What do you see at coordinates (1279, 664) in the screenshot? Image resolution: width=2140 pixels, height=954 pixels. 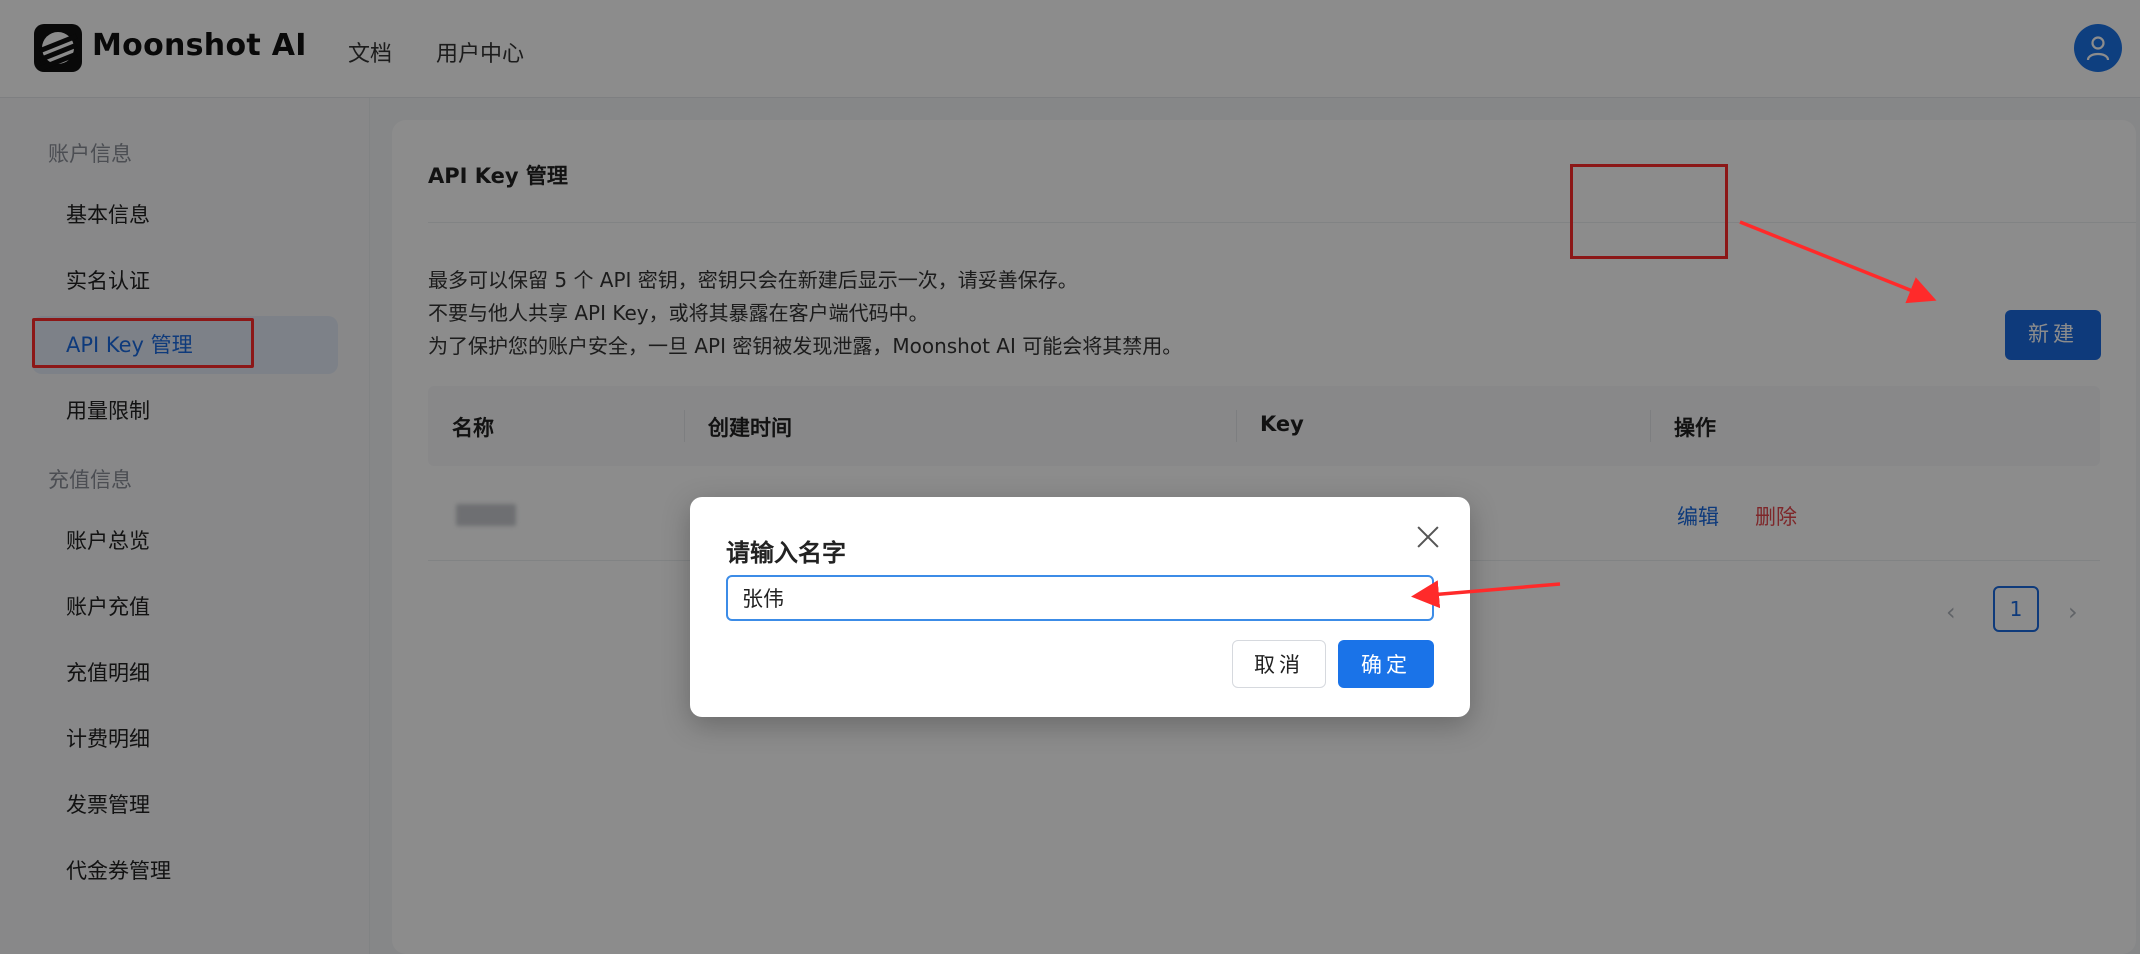 I see `cancel-button: 取消` at bounding box center [1279, 664].